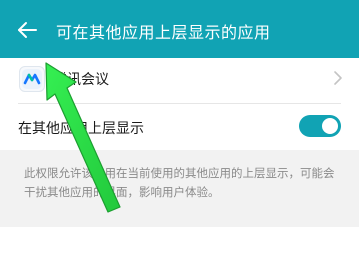  What do you see at coordinates (163, 32) in the screenshot?
I see `page-title: 可在其他应用上层显示的应用` at bounding box center [163, 32].